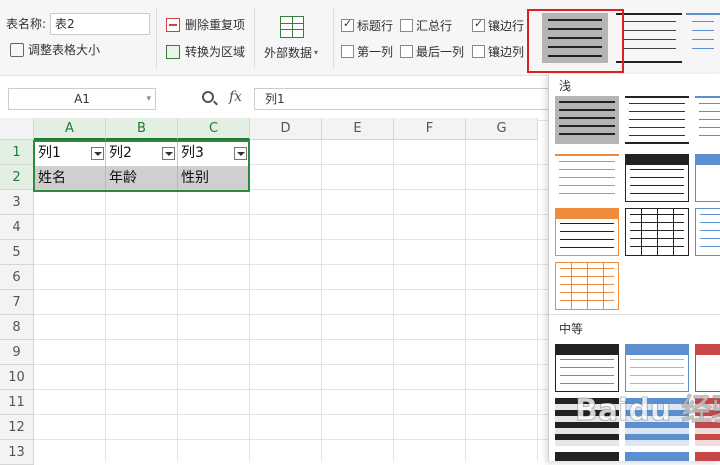 Image resolution: width=720 pixels, height=465 pixels. I want to click on row-header: 6, so click(17, 277).